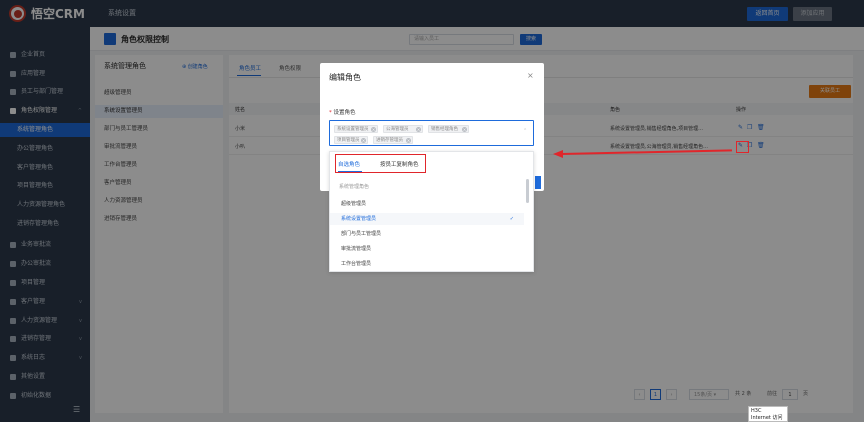 This screenshot has height=422, width=864. I want to click on dropdown-item-selected: 系统设置管理员 ✓, so click(427, 219).